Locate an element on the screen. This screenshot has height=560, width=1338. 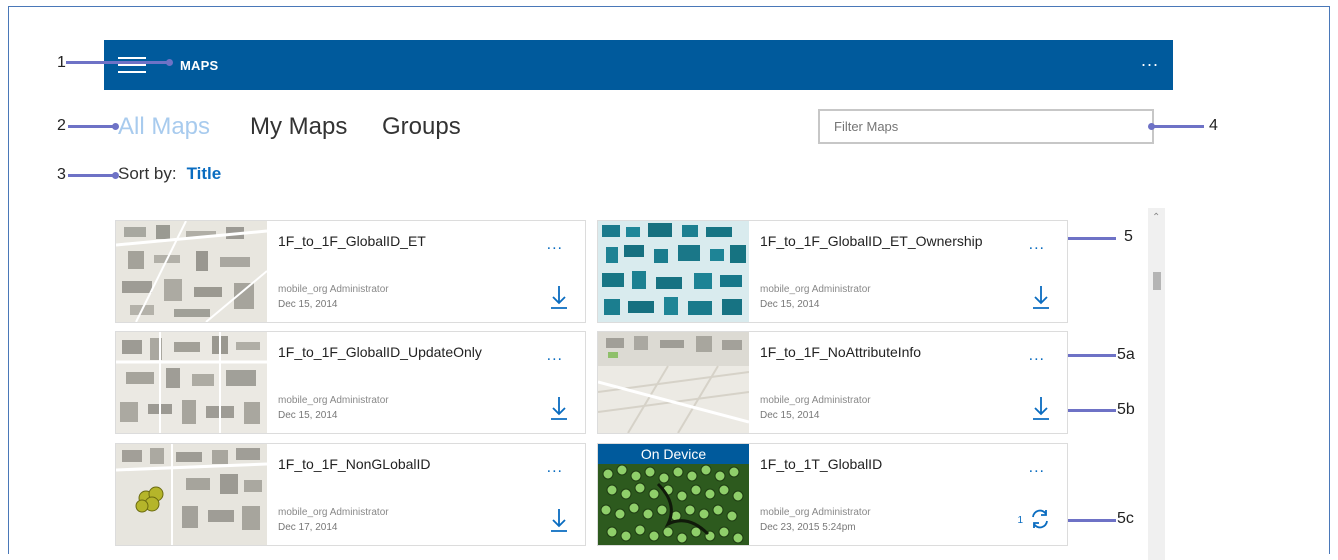
callout-number-3: 3 is located at coordinates (61, 174).